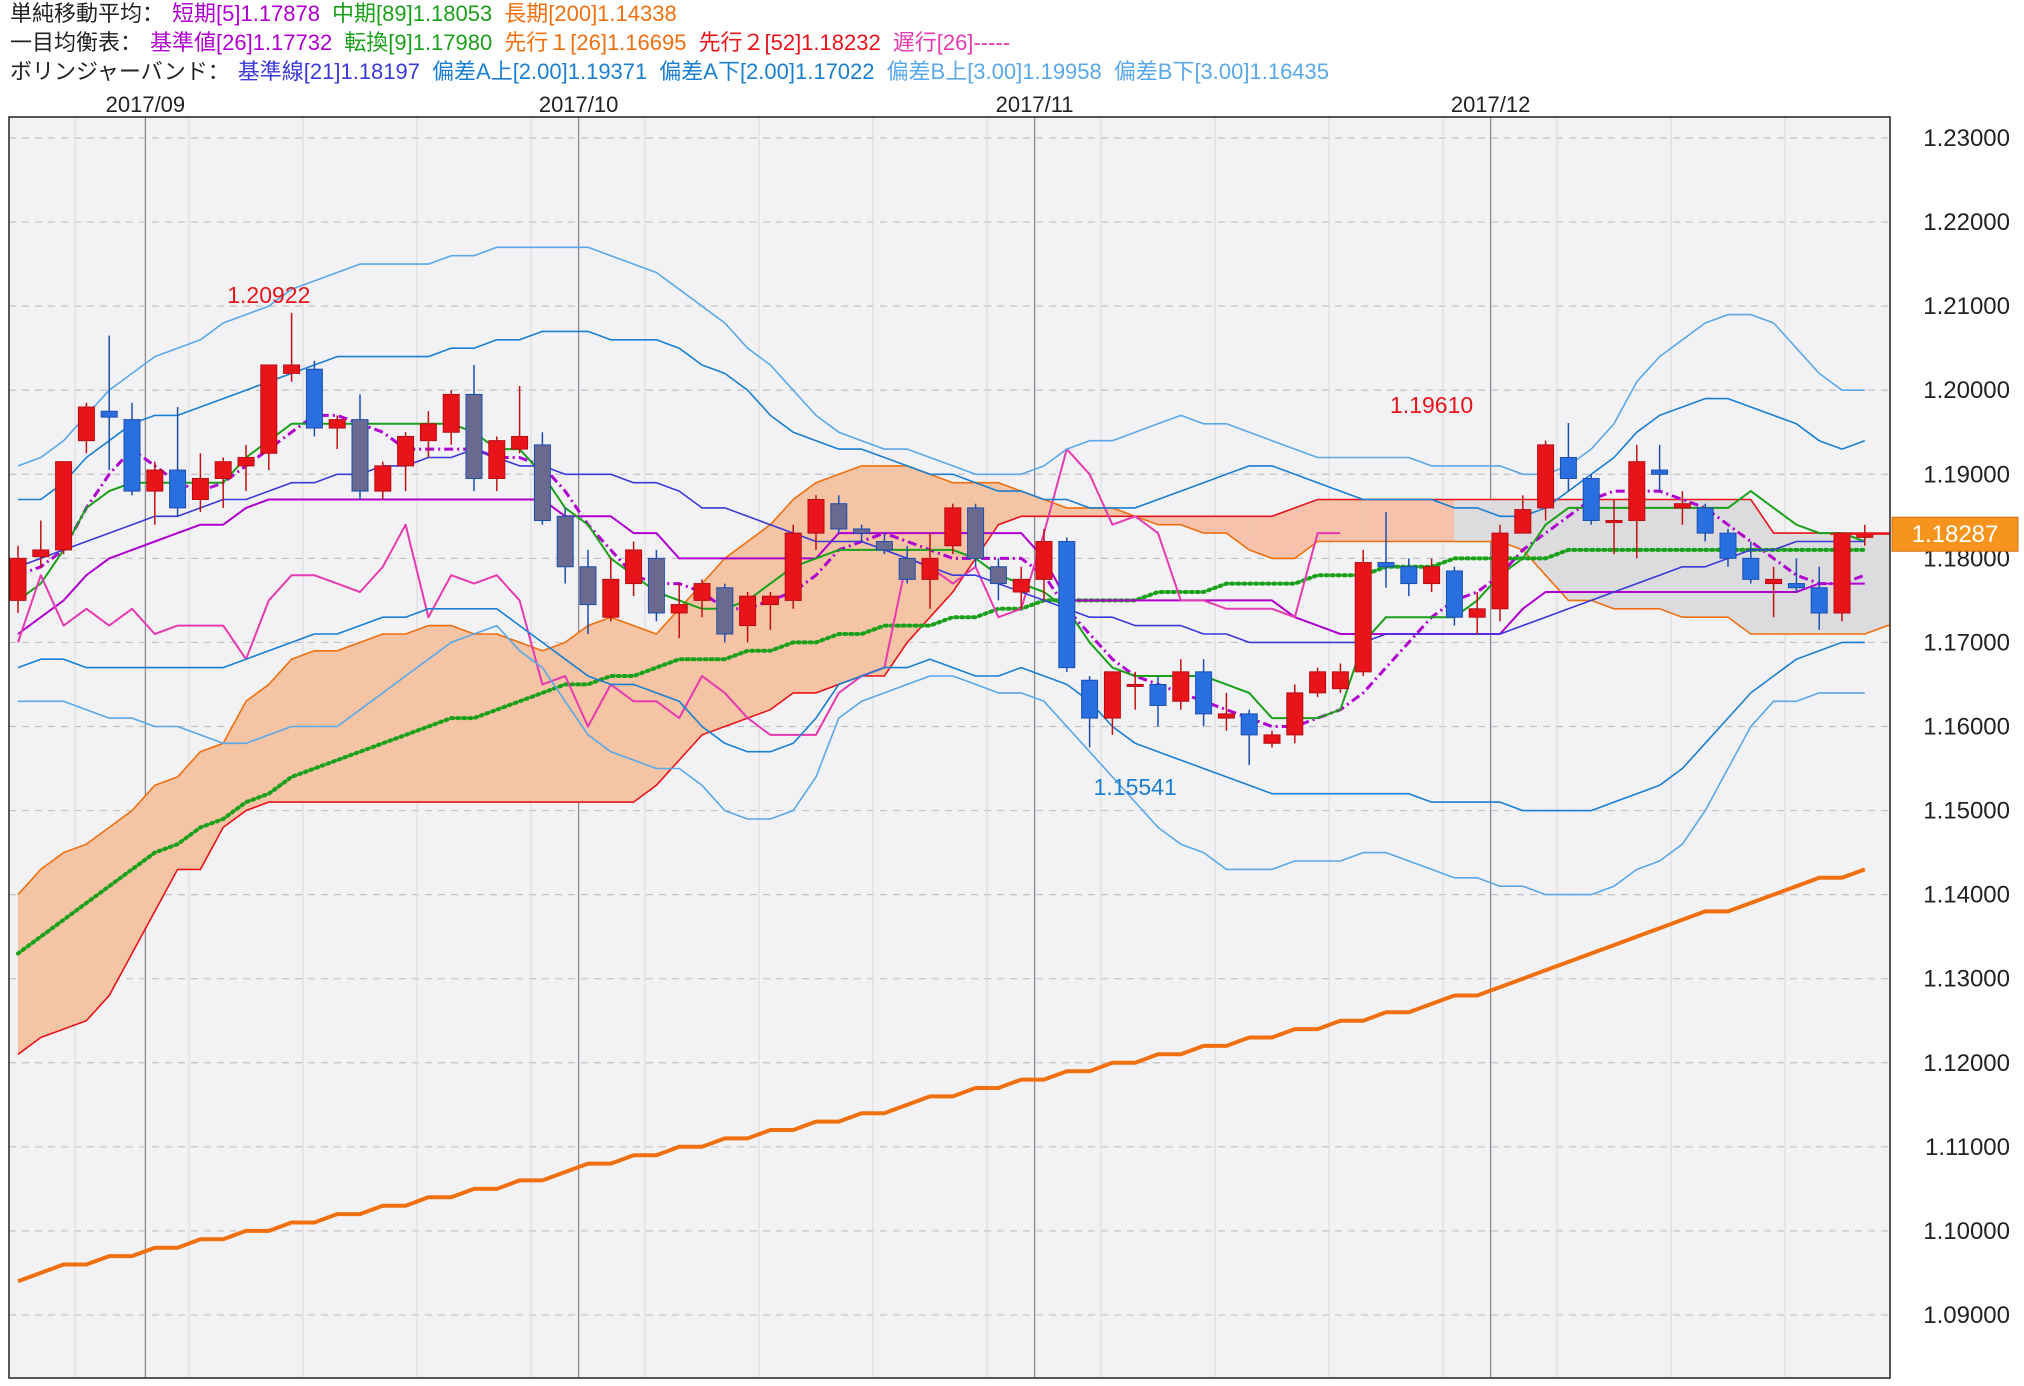  I want to click on y-tick-label: 1.13000, so click(1966, 979).